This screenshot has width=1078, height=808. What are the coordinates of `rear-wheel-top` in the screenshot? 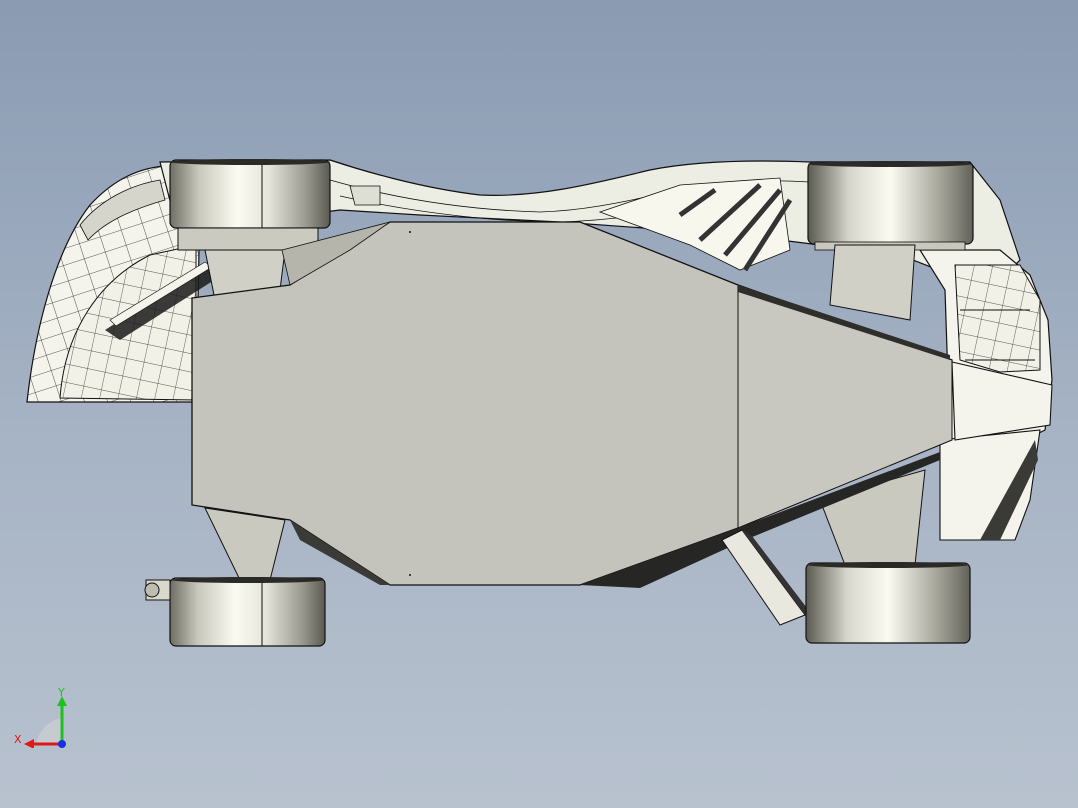 It's located at (250, 205).